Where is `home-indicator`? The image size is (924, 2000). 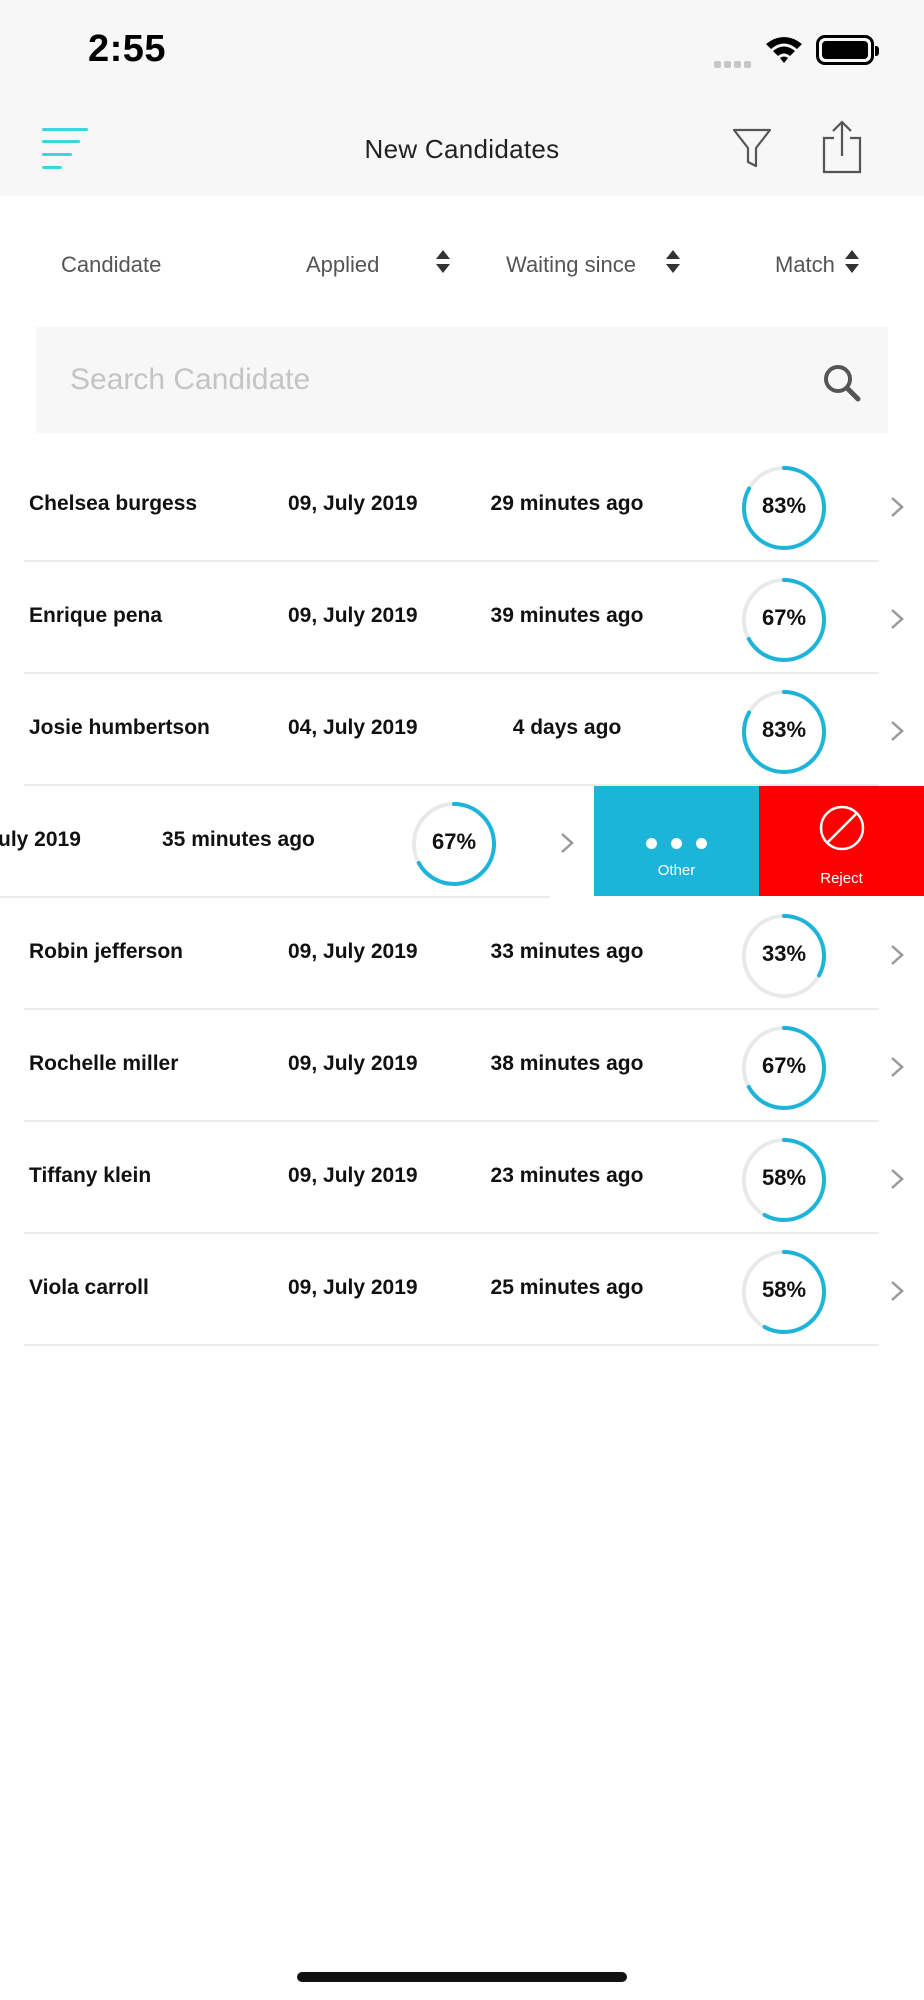 home-indicator is located at coordinates (462, 1977).